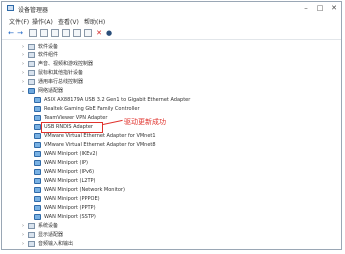  What do you see at coordinates (31, 64) in the screenshot?
I see `speaker-icon` at bounding box center [31, 64].